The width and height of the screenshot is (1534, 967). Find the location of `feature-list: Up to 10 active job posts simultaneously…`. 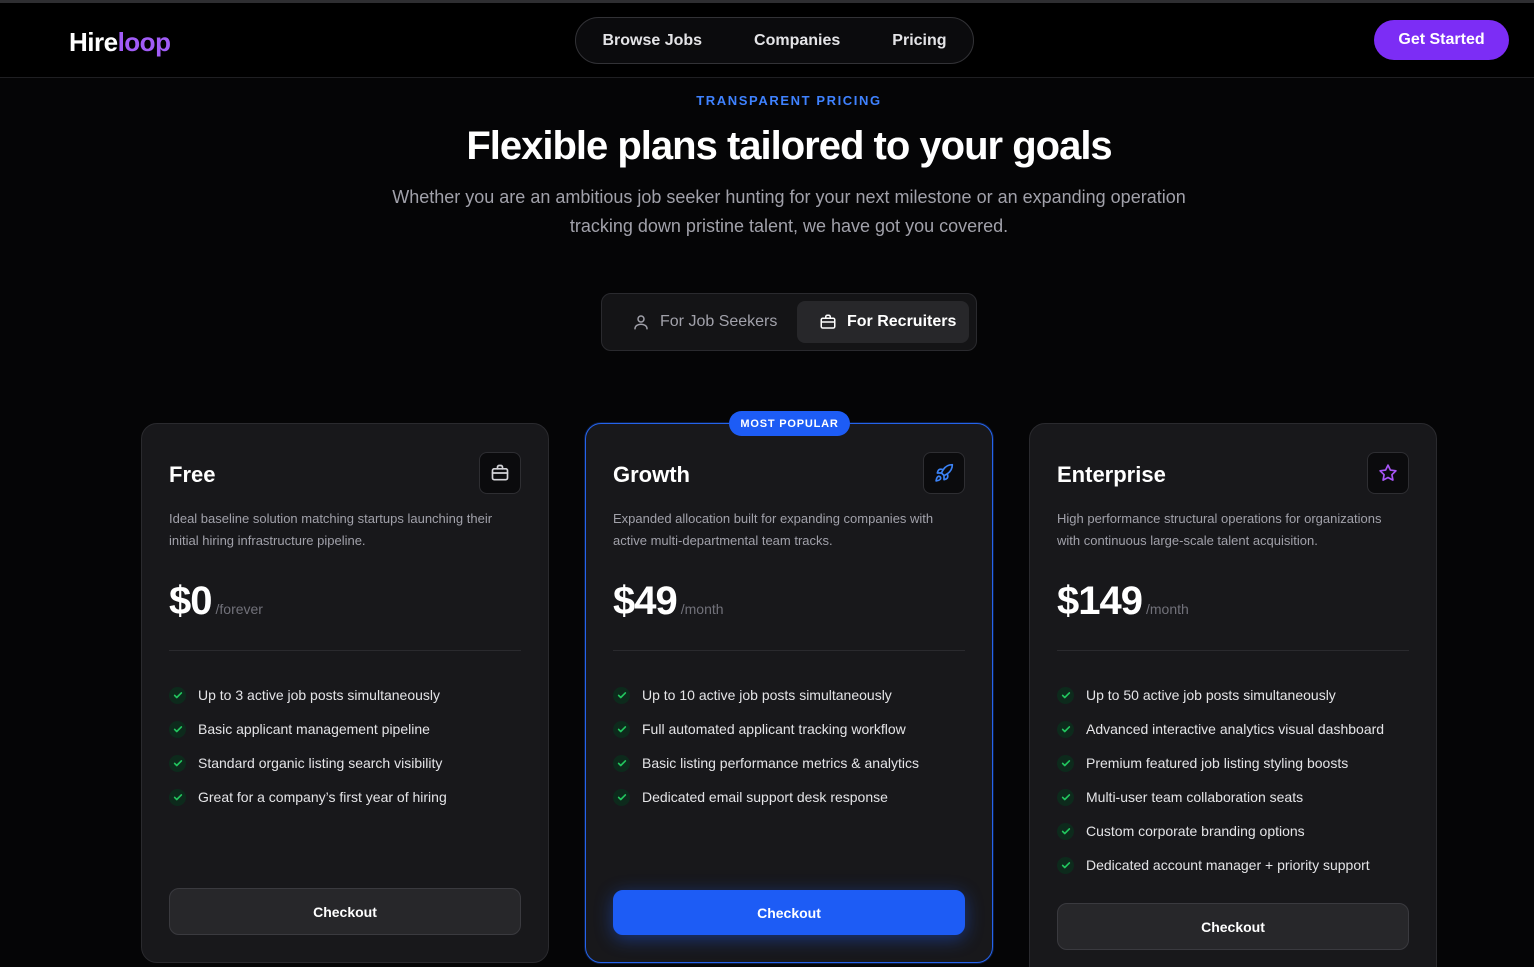

feature-list: Up to 10 active job posts simultaneously… is located at coordinates (789, 746).